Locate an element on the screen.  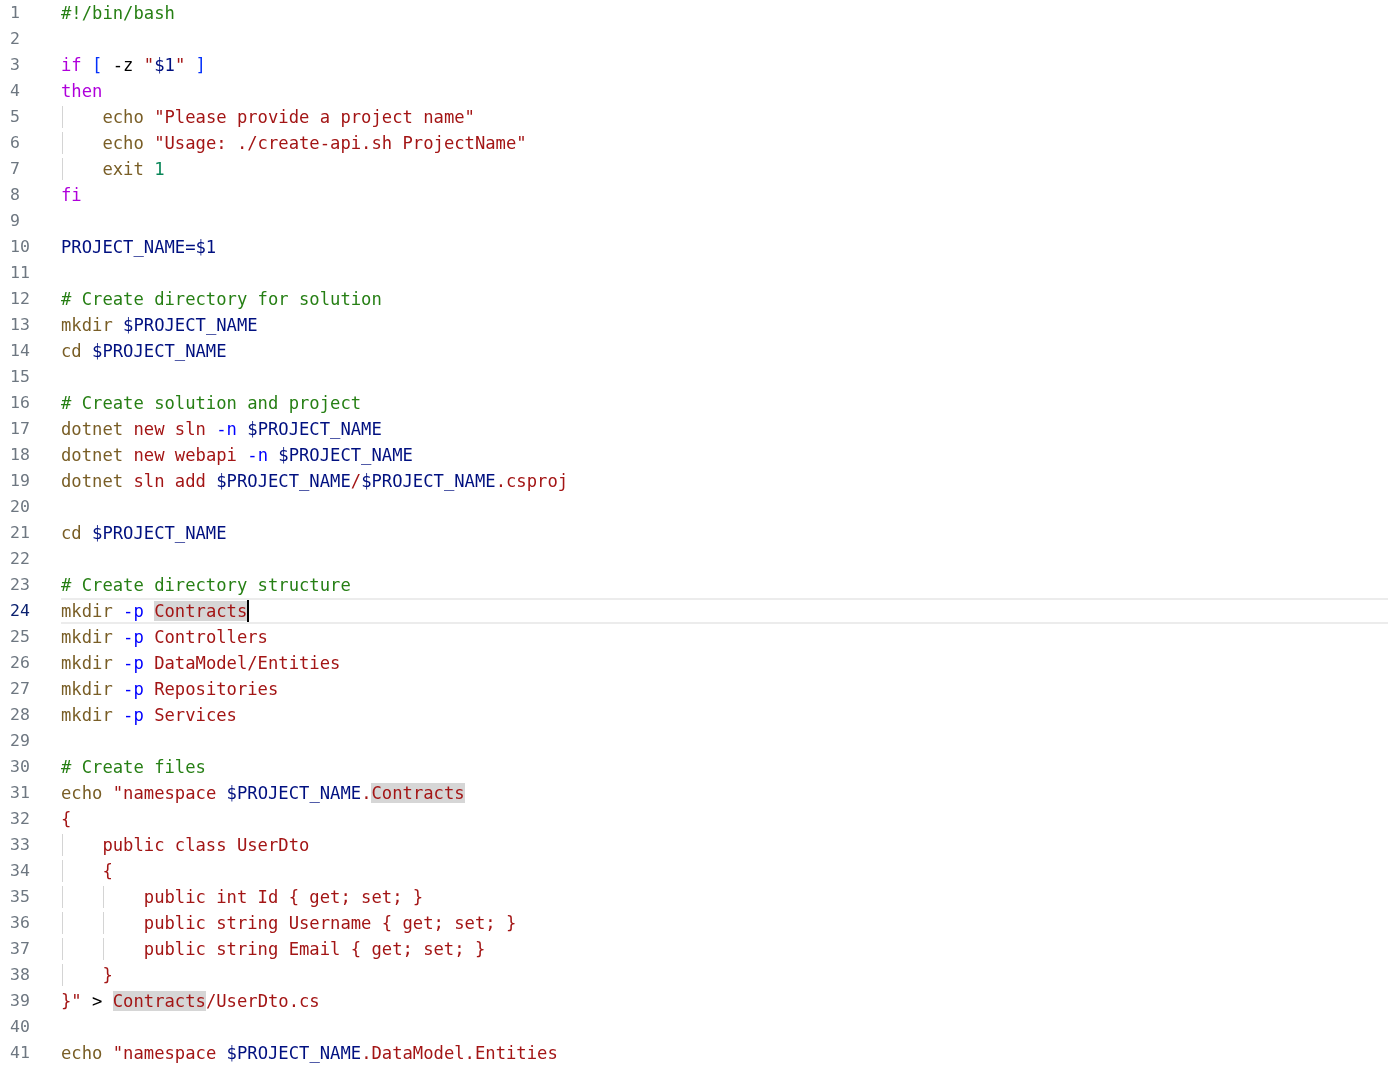
line-number: 13 is located at coordinates (20, 325).